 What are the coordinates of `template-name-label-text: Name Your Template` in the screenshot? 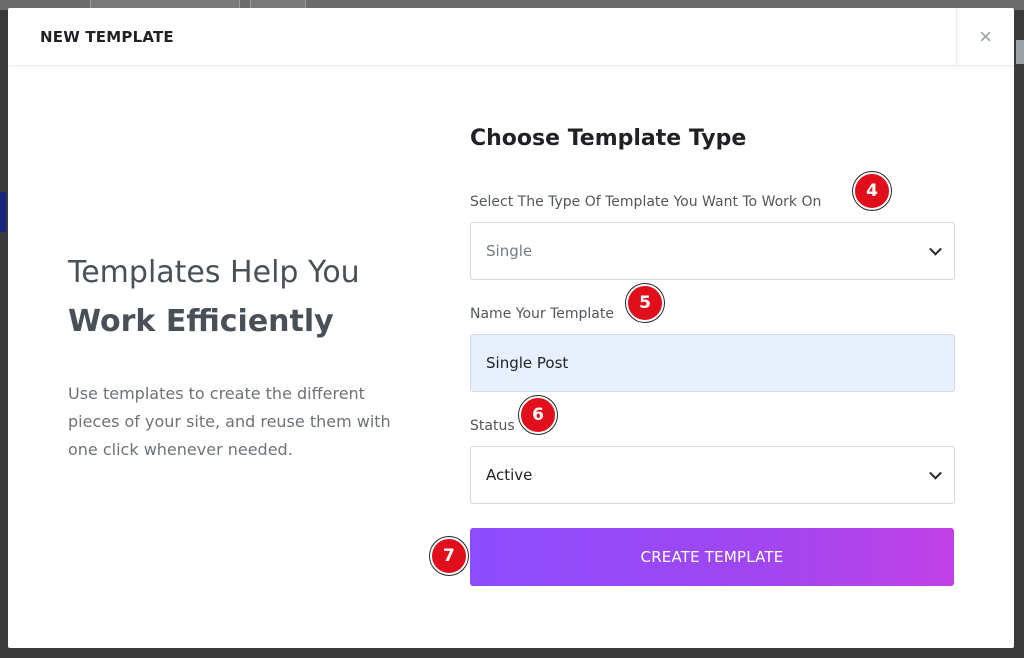 It's located at (542, 314).